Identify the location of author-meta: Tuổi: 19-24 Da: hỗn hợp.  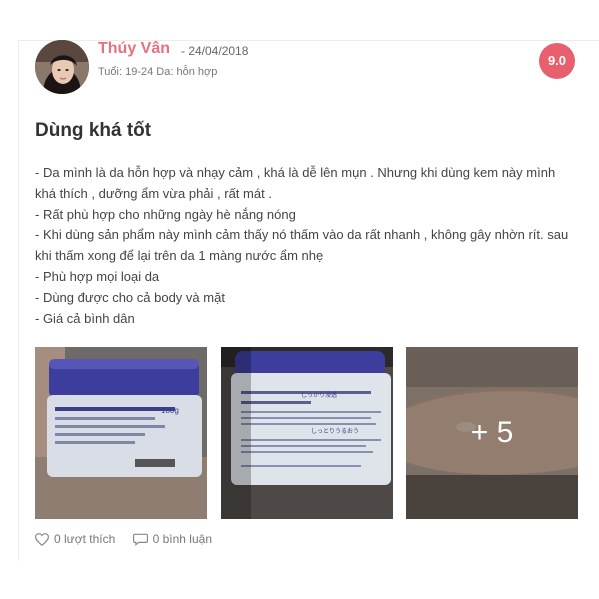
(158, 72).